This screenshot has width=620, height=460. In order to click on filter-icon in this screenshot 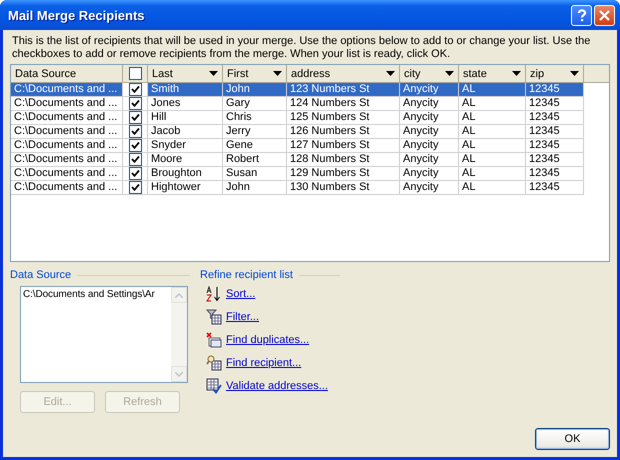, I will do `click(214, 317)`.